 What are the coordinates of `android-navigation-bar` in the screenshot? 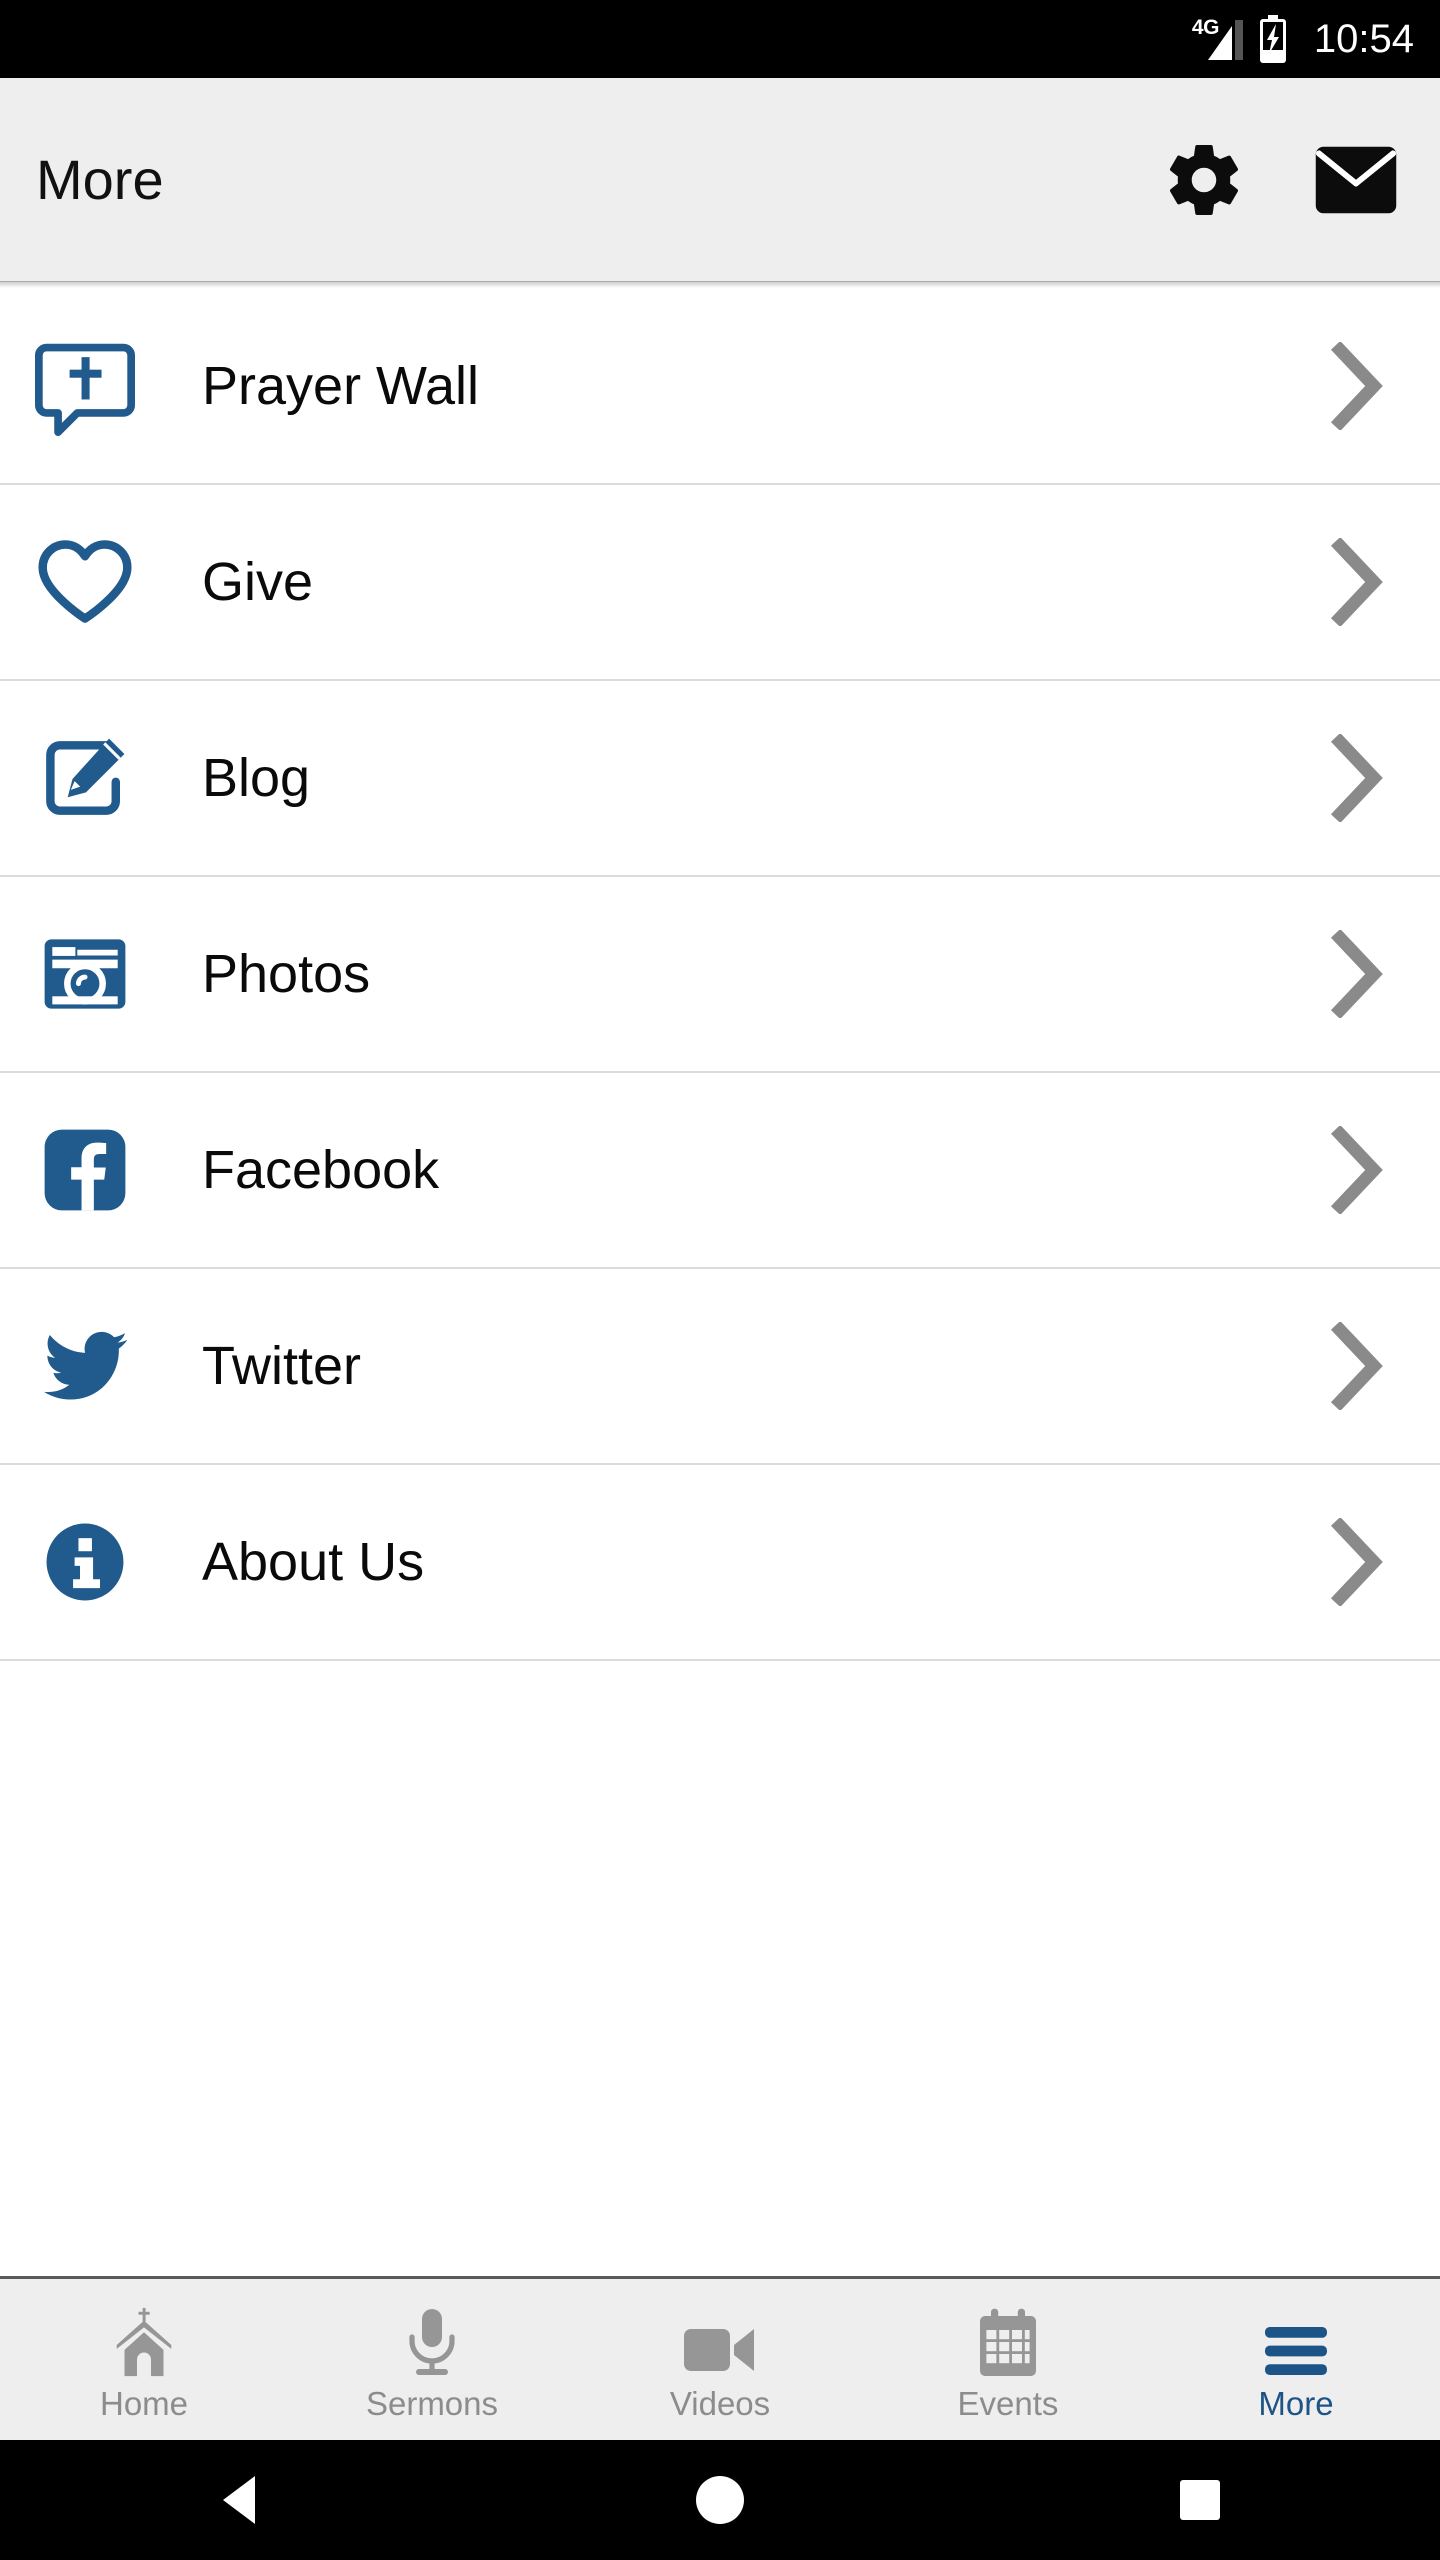 It's located at (720, 2500).